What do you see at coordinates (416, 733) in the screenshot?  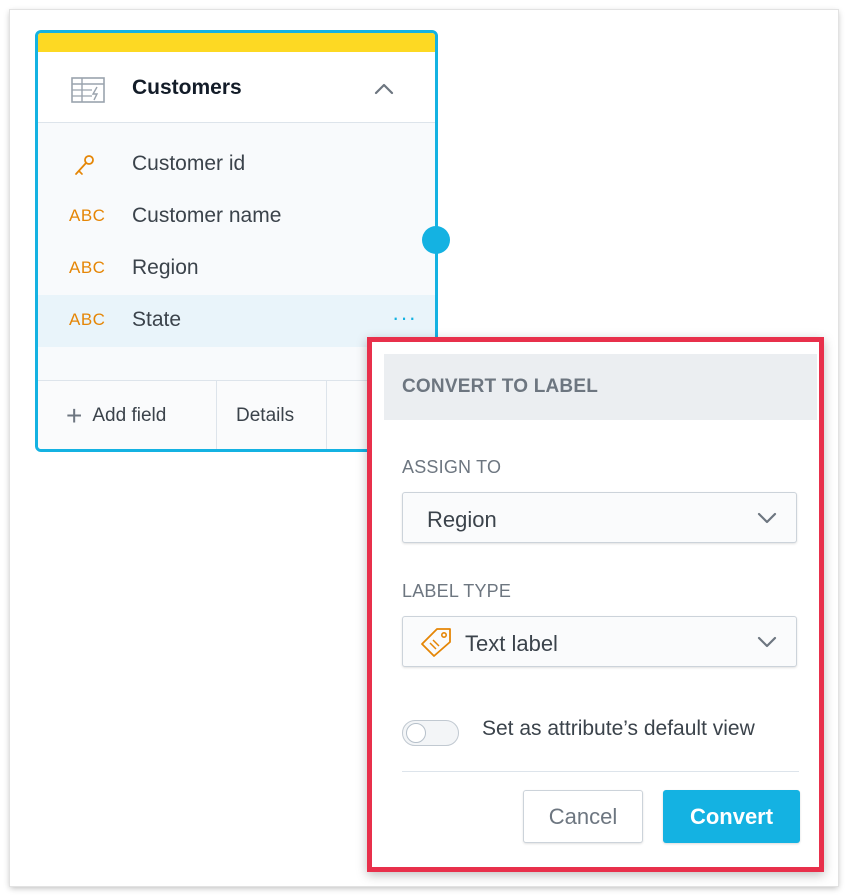 I see `toggle-knob` at bounding box center [416, 733].